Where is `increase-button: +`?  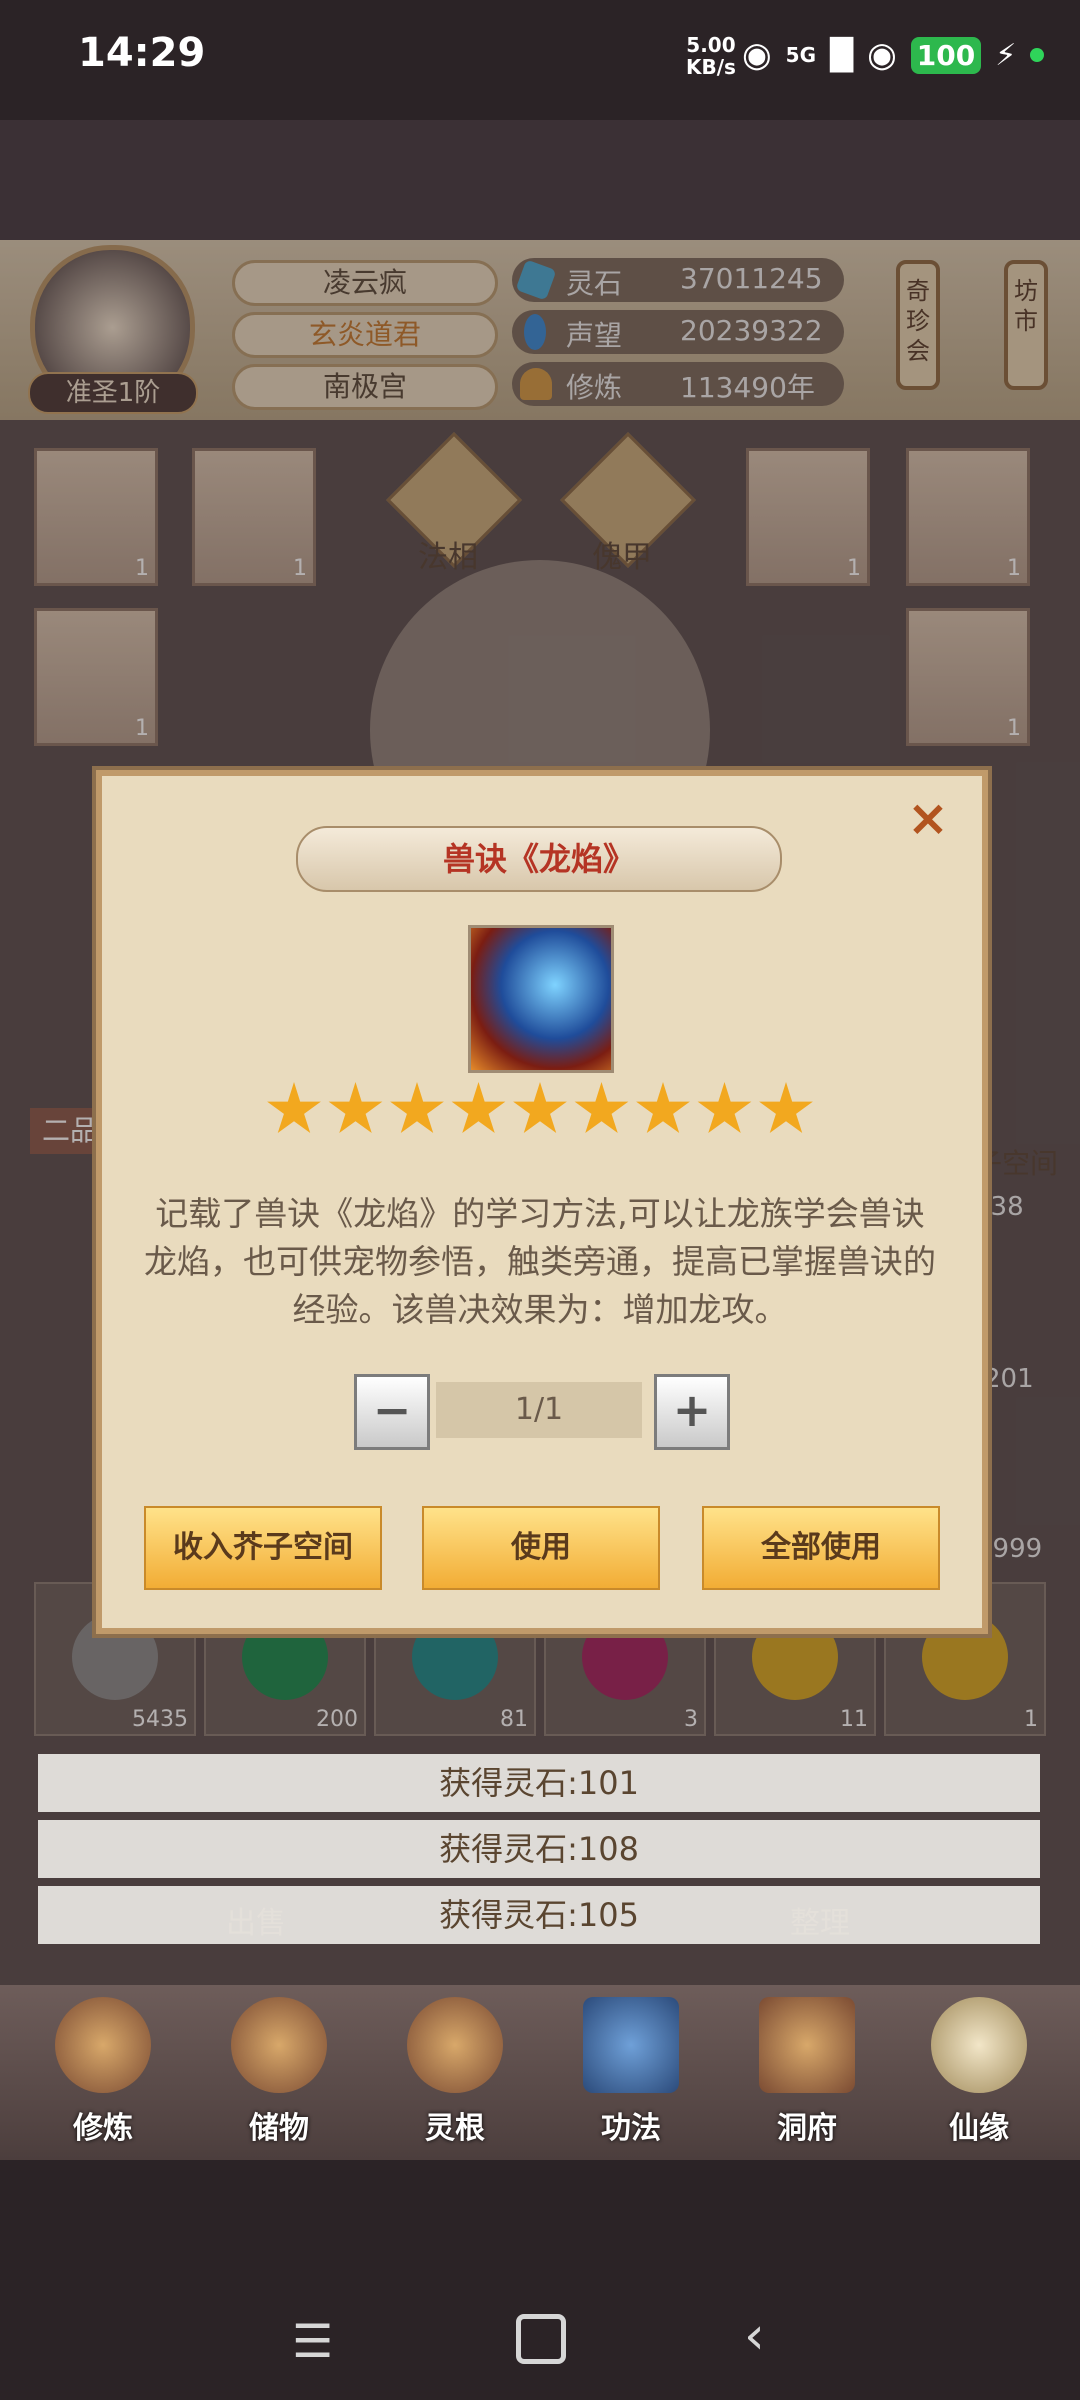
increase-button: + is located at coordinates (692, 1412).